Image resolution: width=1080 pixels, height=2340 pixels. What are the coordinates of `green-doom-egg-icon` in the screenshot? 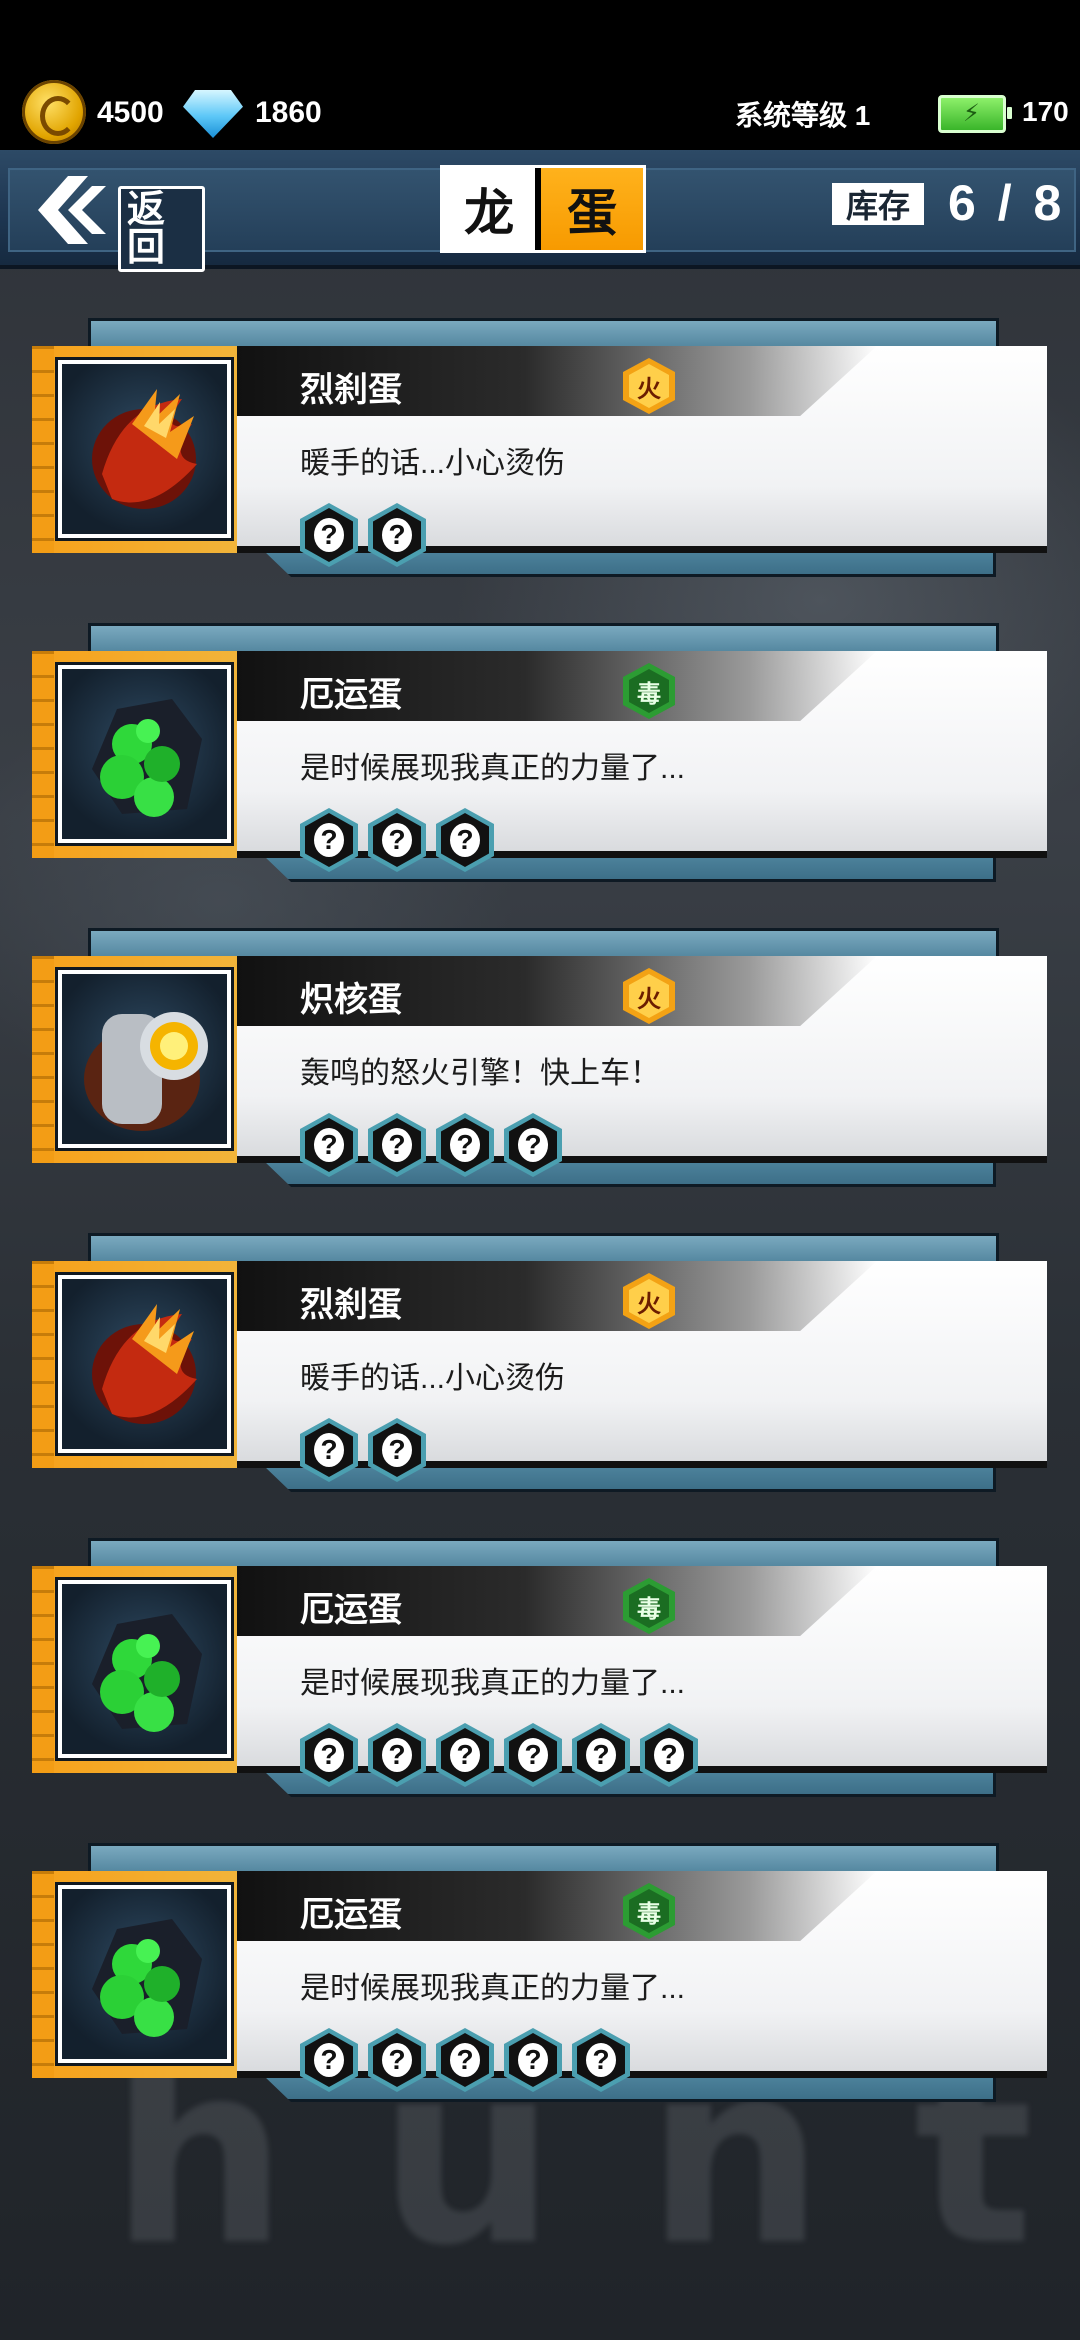 It's located at (147, 1978).